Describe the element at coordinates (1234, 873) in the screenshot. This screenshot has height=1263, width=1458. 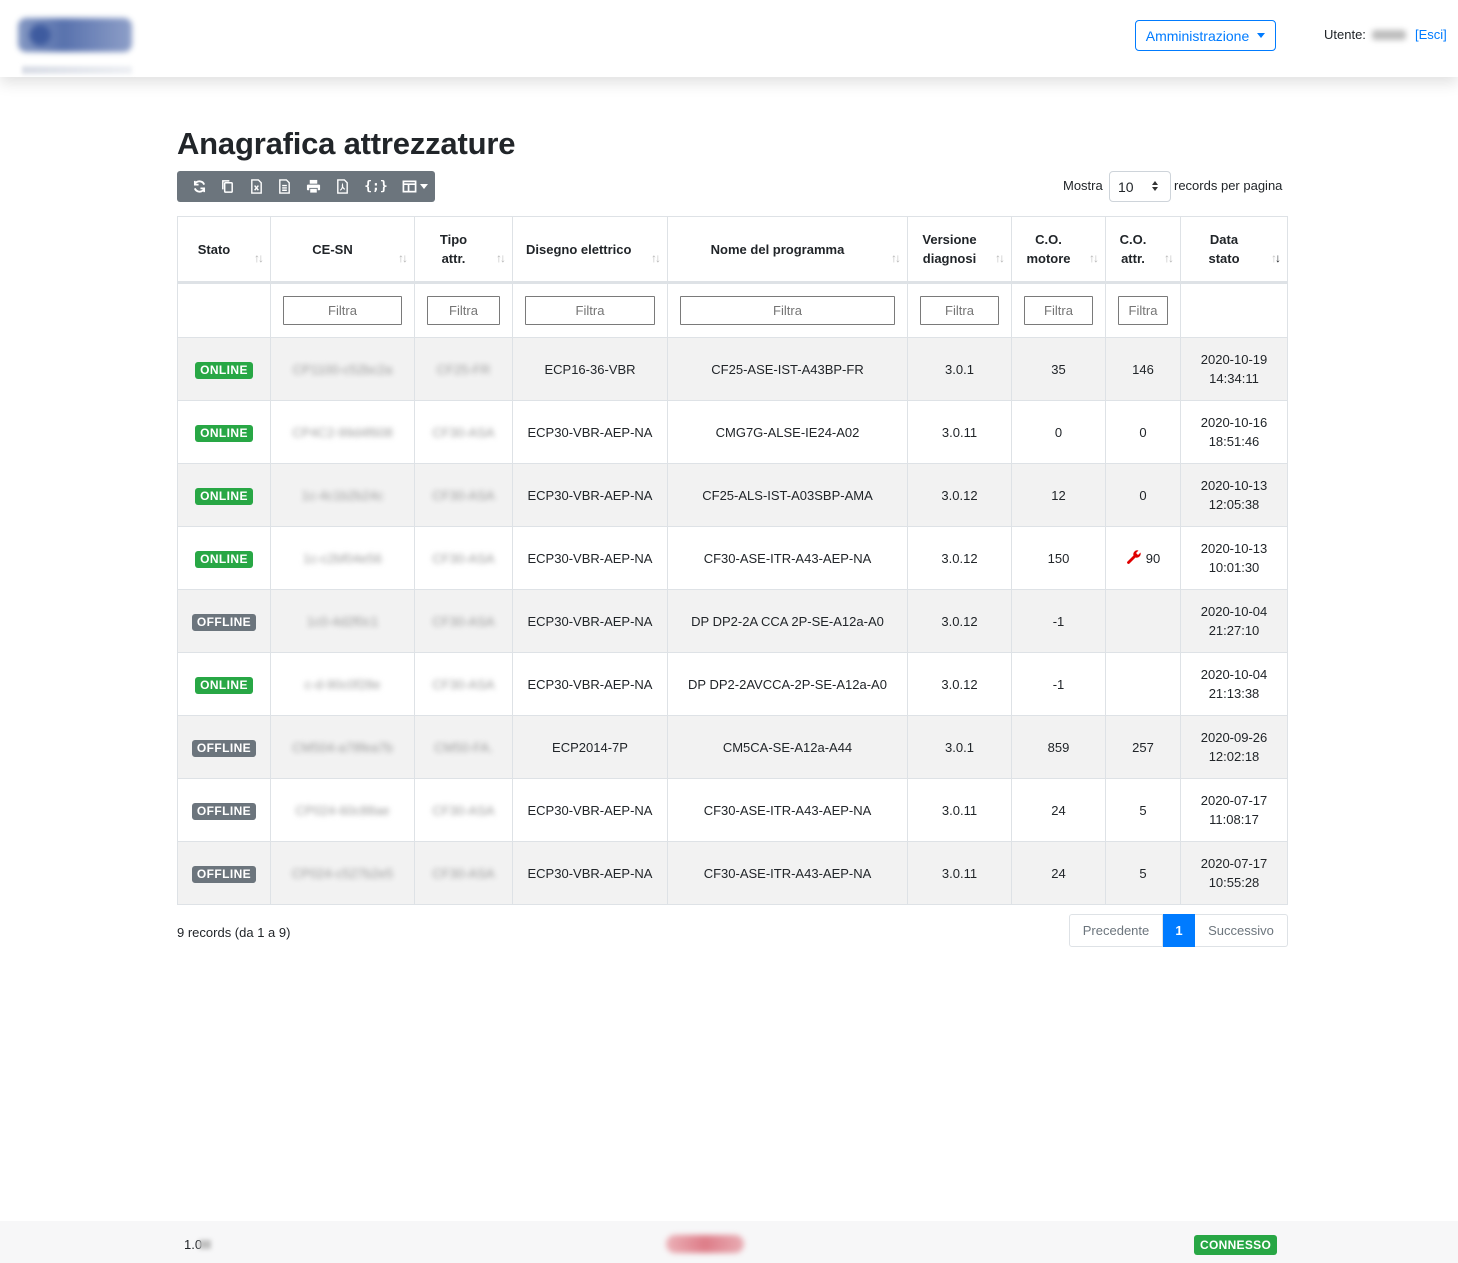
I see `data-stato-cell: 2020-07-17 10:55:28` at that location.